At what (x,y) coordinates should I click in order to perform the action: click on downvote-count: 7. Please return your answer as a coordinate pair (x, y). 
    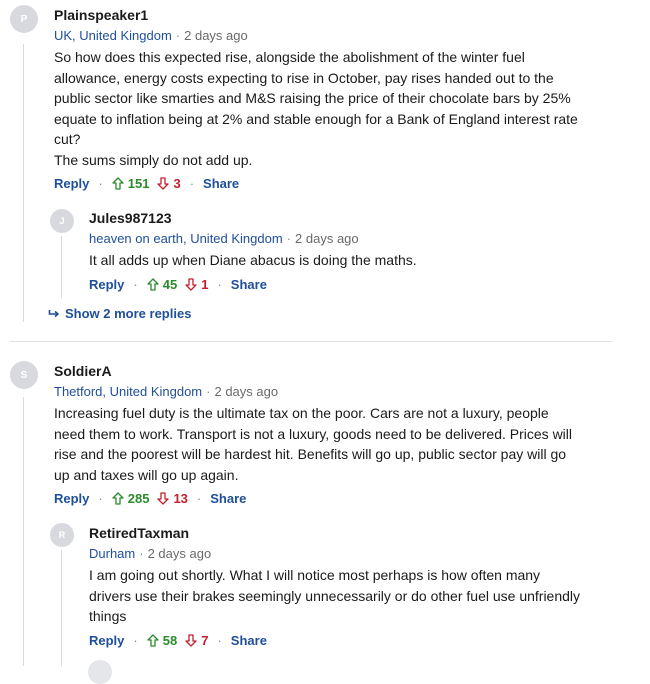
    Looking at the image, I should click on (205, 640).